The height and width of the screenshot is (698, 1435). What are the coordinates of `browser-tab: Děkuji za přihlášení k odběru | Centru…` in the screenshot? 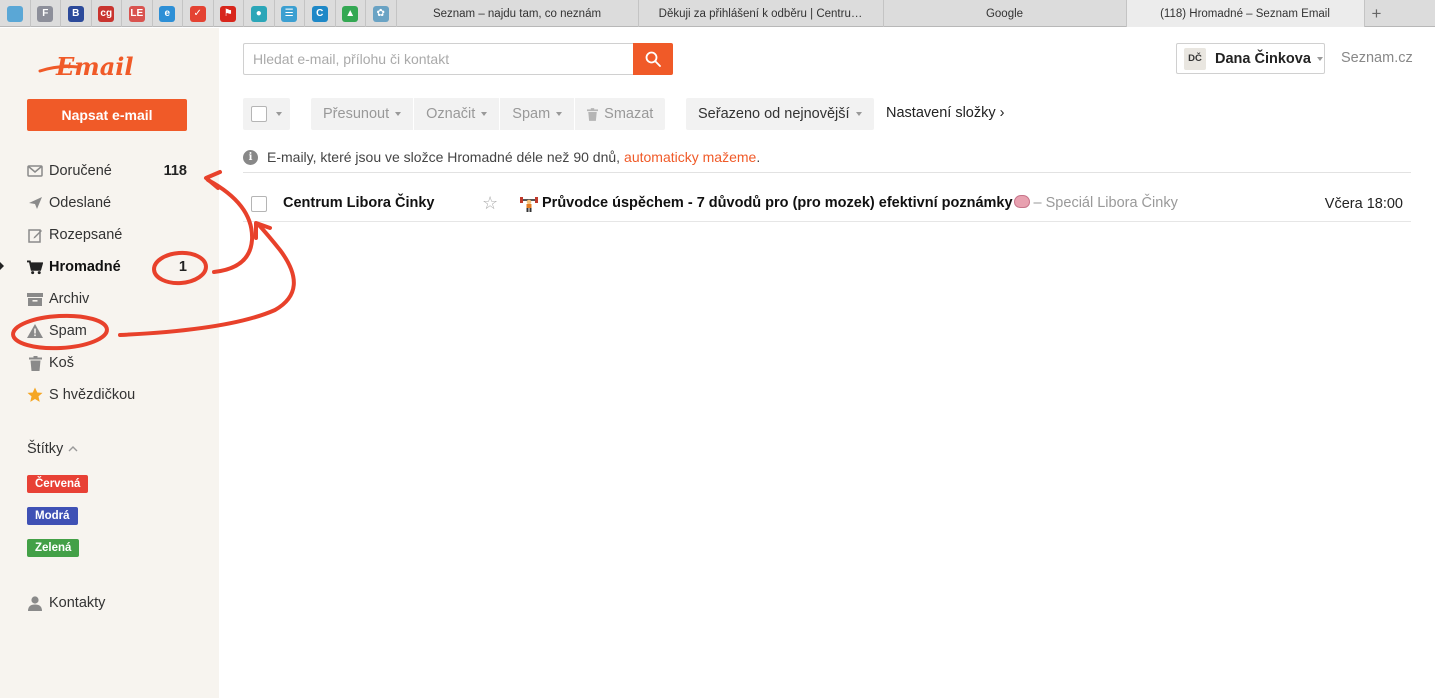 It's located at (761, 13).